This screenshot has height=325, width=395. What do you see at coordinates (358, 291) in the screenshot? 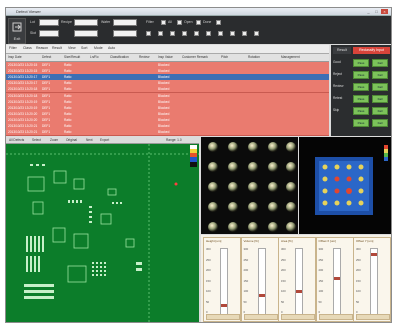
I see `gauge-tick: 100` at bounding box center [358, 291].